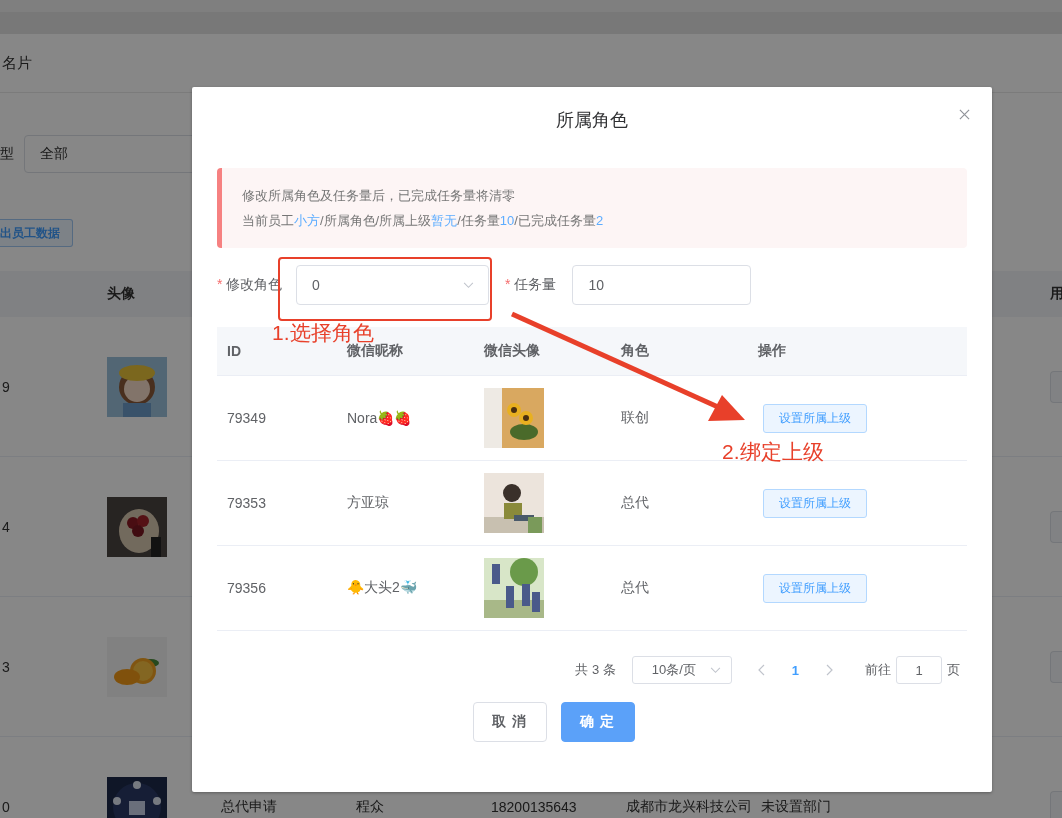 The width and height of the screenshot is (1062, 818). I want to click on table-cell-text: 3, so click(6, 666).